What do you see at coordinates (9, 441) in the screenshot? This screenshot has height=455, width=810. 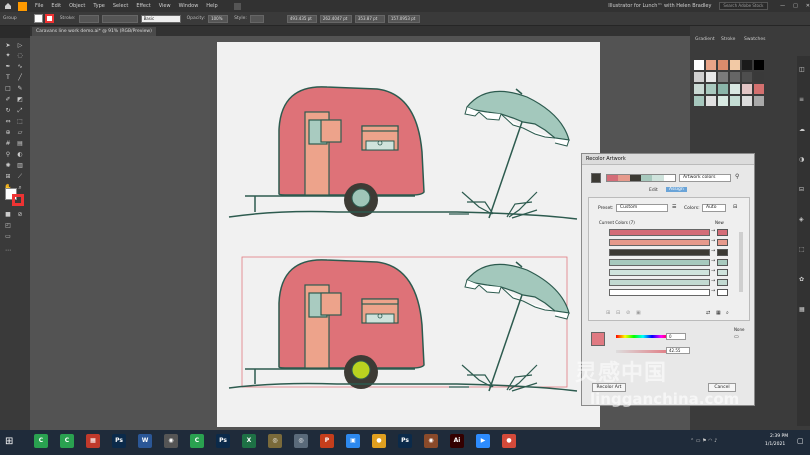 I see `start-icon: ⊞` at bounding box center [9, 441].